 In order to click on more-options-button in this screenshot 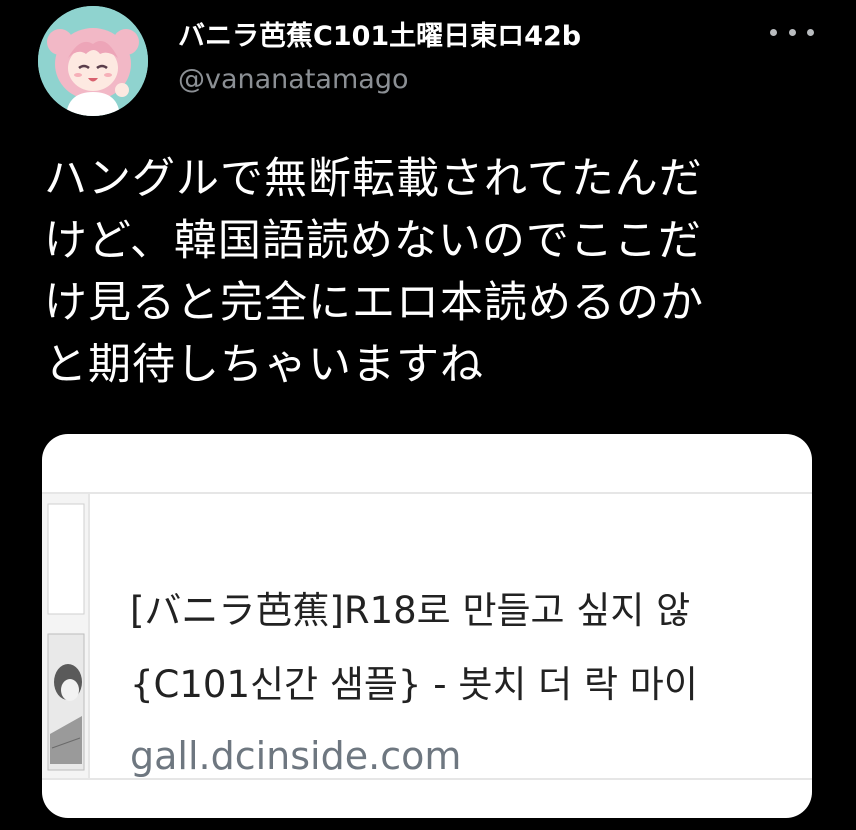, I will do `click(792, 32)`.